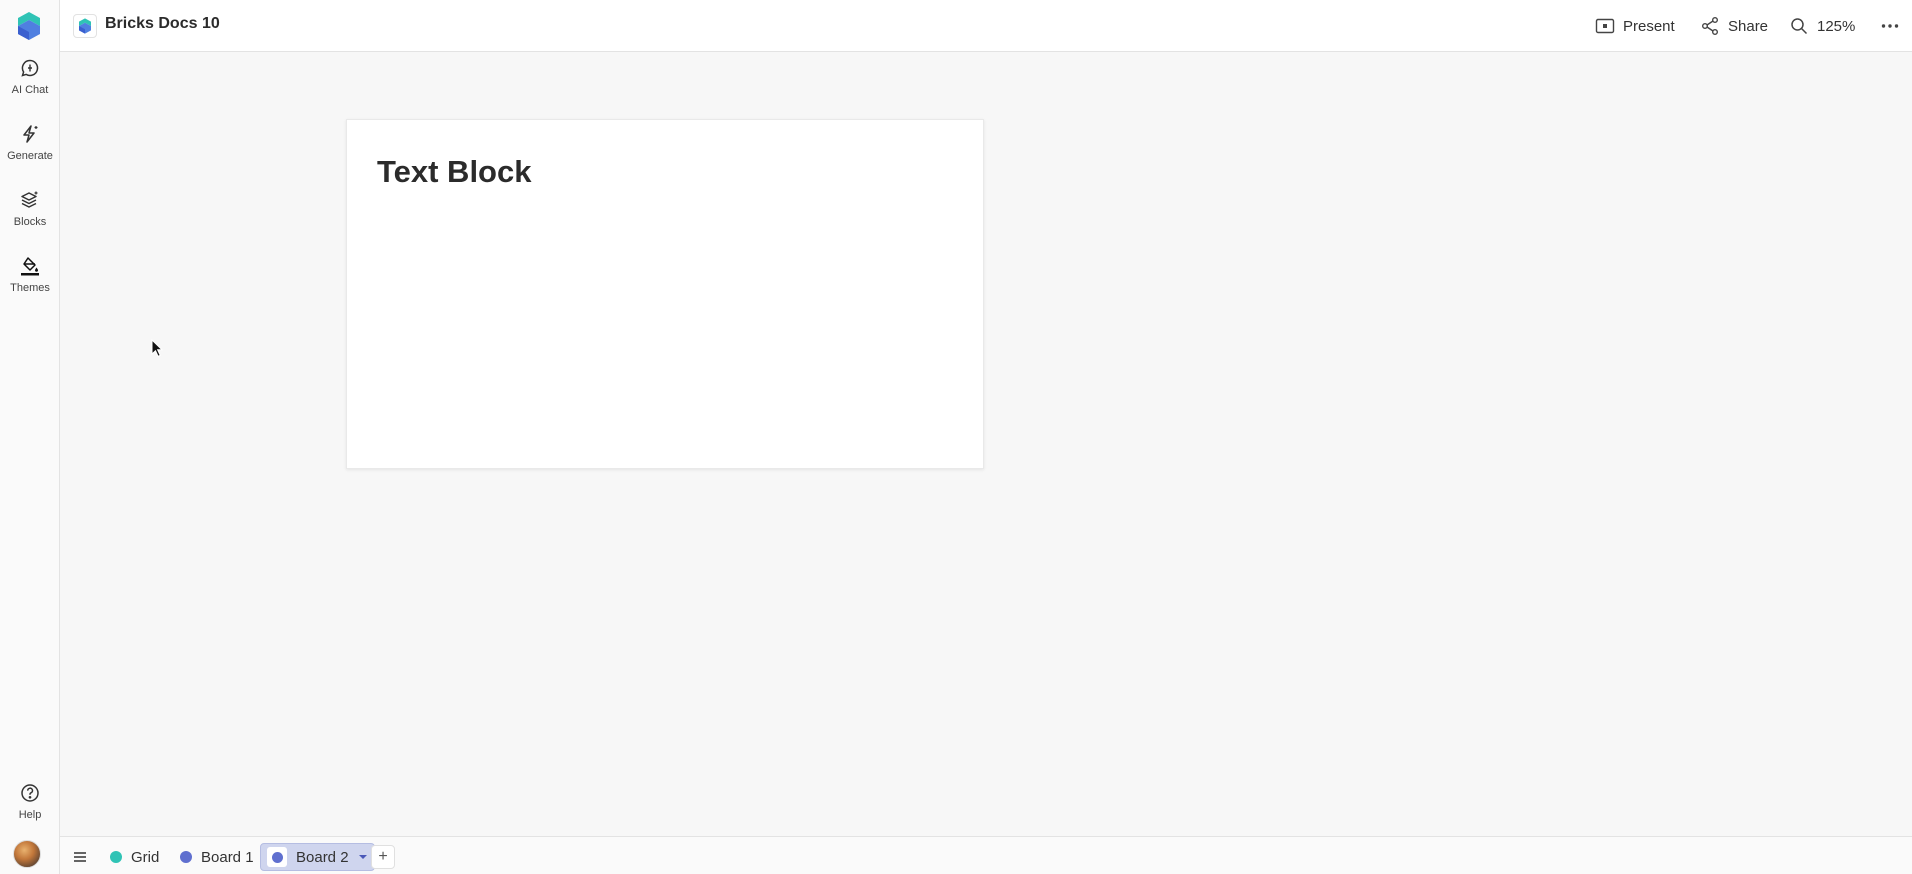 This screenshot has width=1912, height=874. I want to click on avatar, so click(27, 854).